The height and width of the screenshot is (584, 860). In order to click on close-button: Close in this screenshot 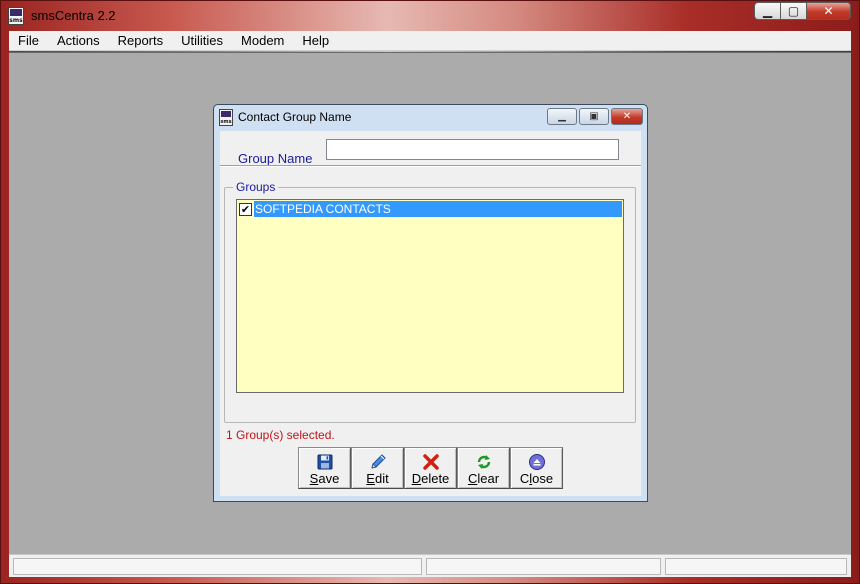, I will do `click(536, 468)`.